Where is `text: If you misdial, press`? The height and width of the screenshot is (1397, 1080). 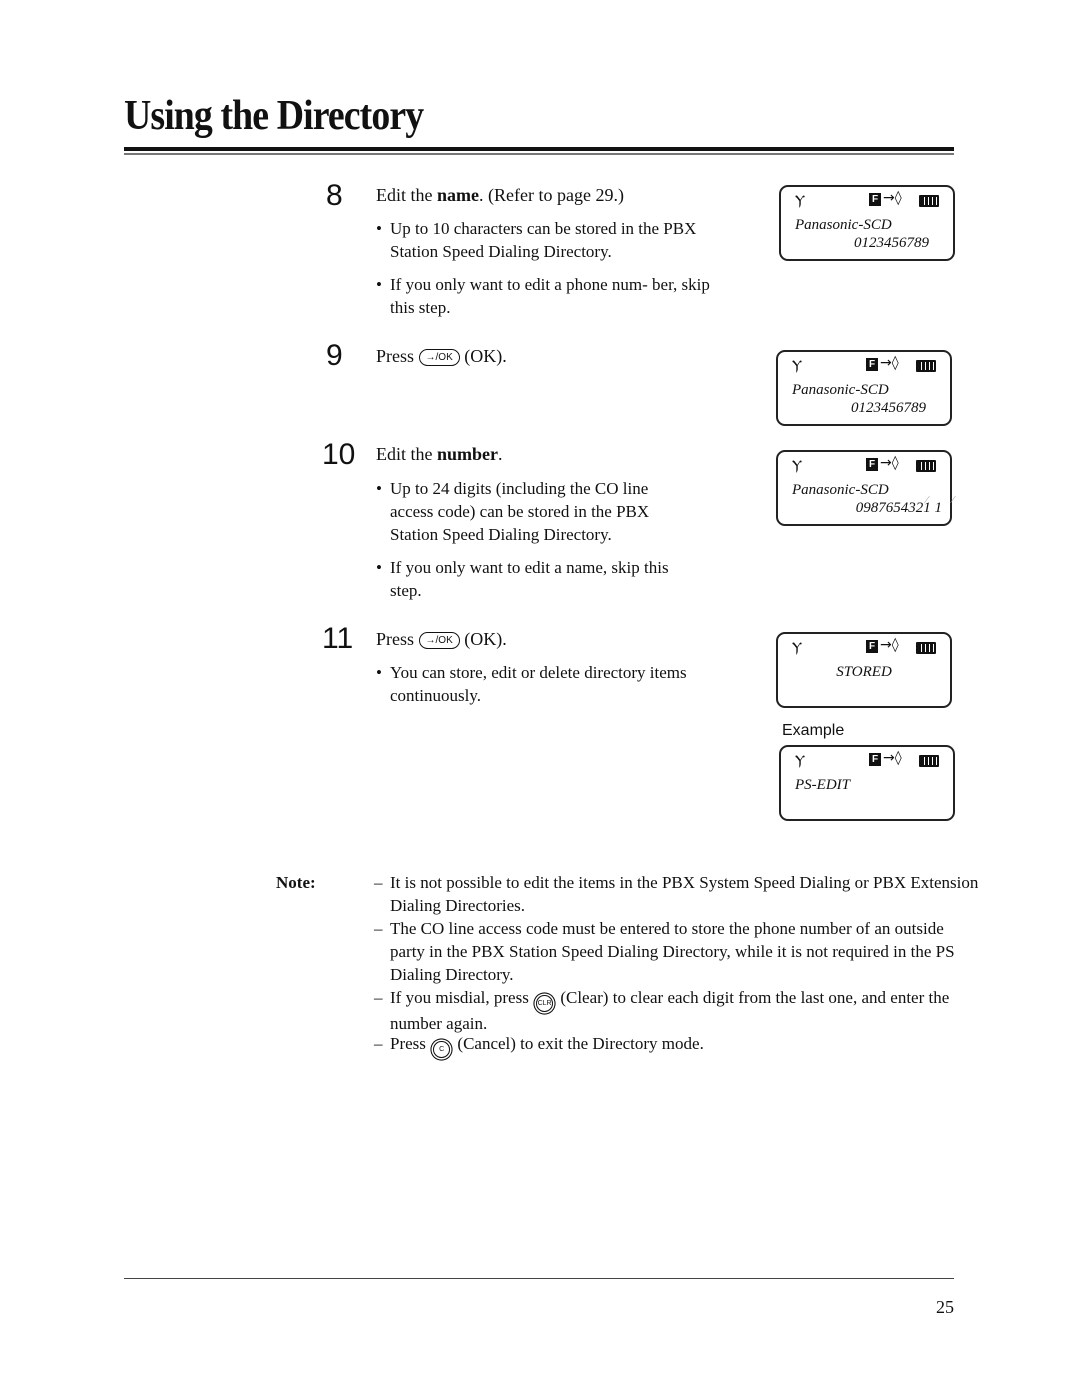 text: If you misdial, press is located at coordinates (462, 997).